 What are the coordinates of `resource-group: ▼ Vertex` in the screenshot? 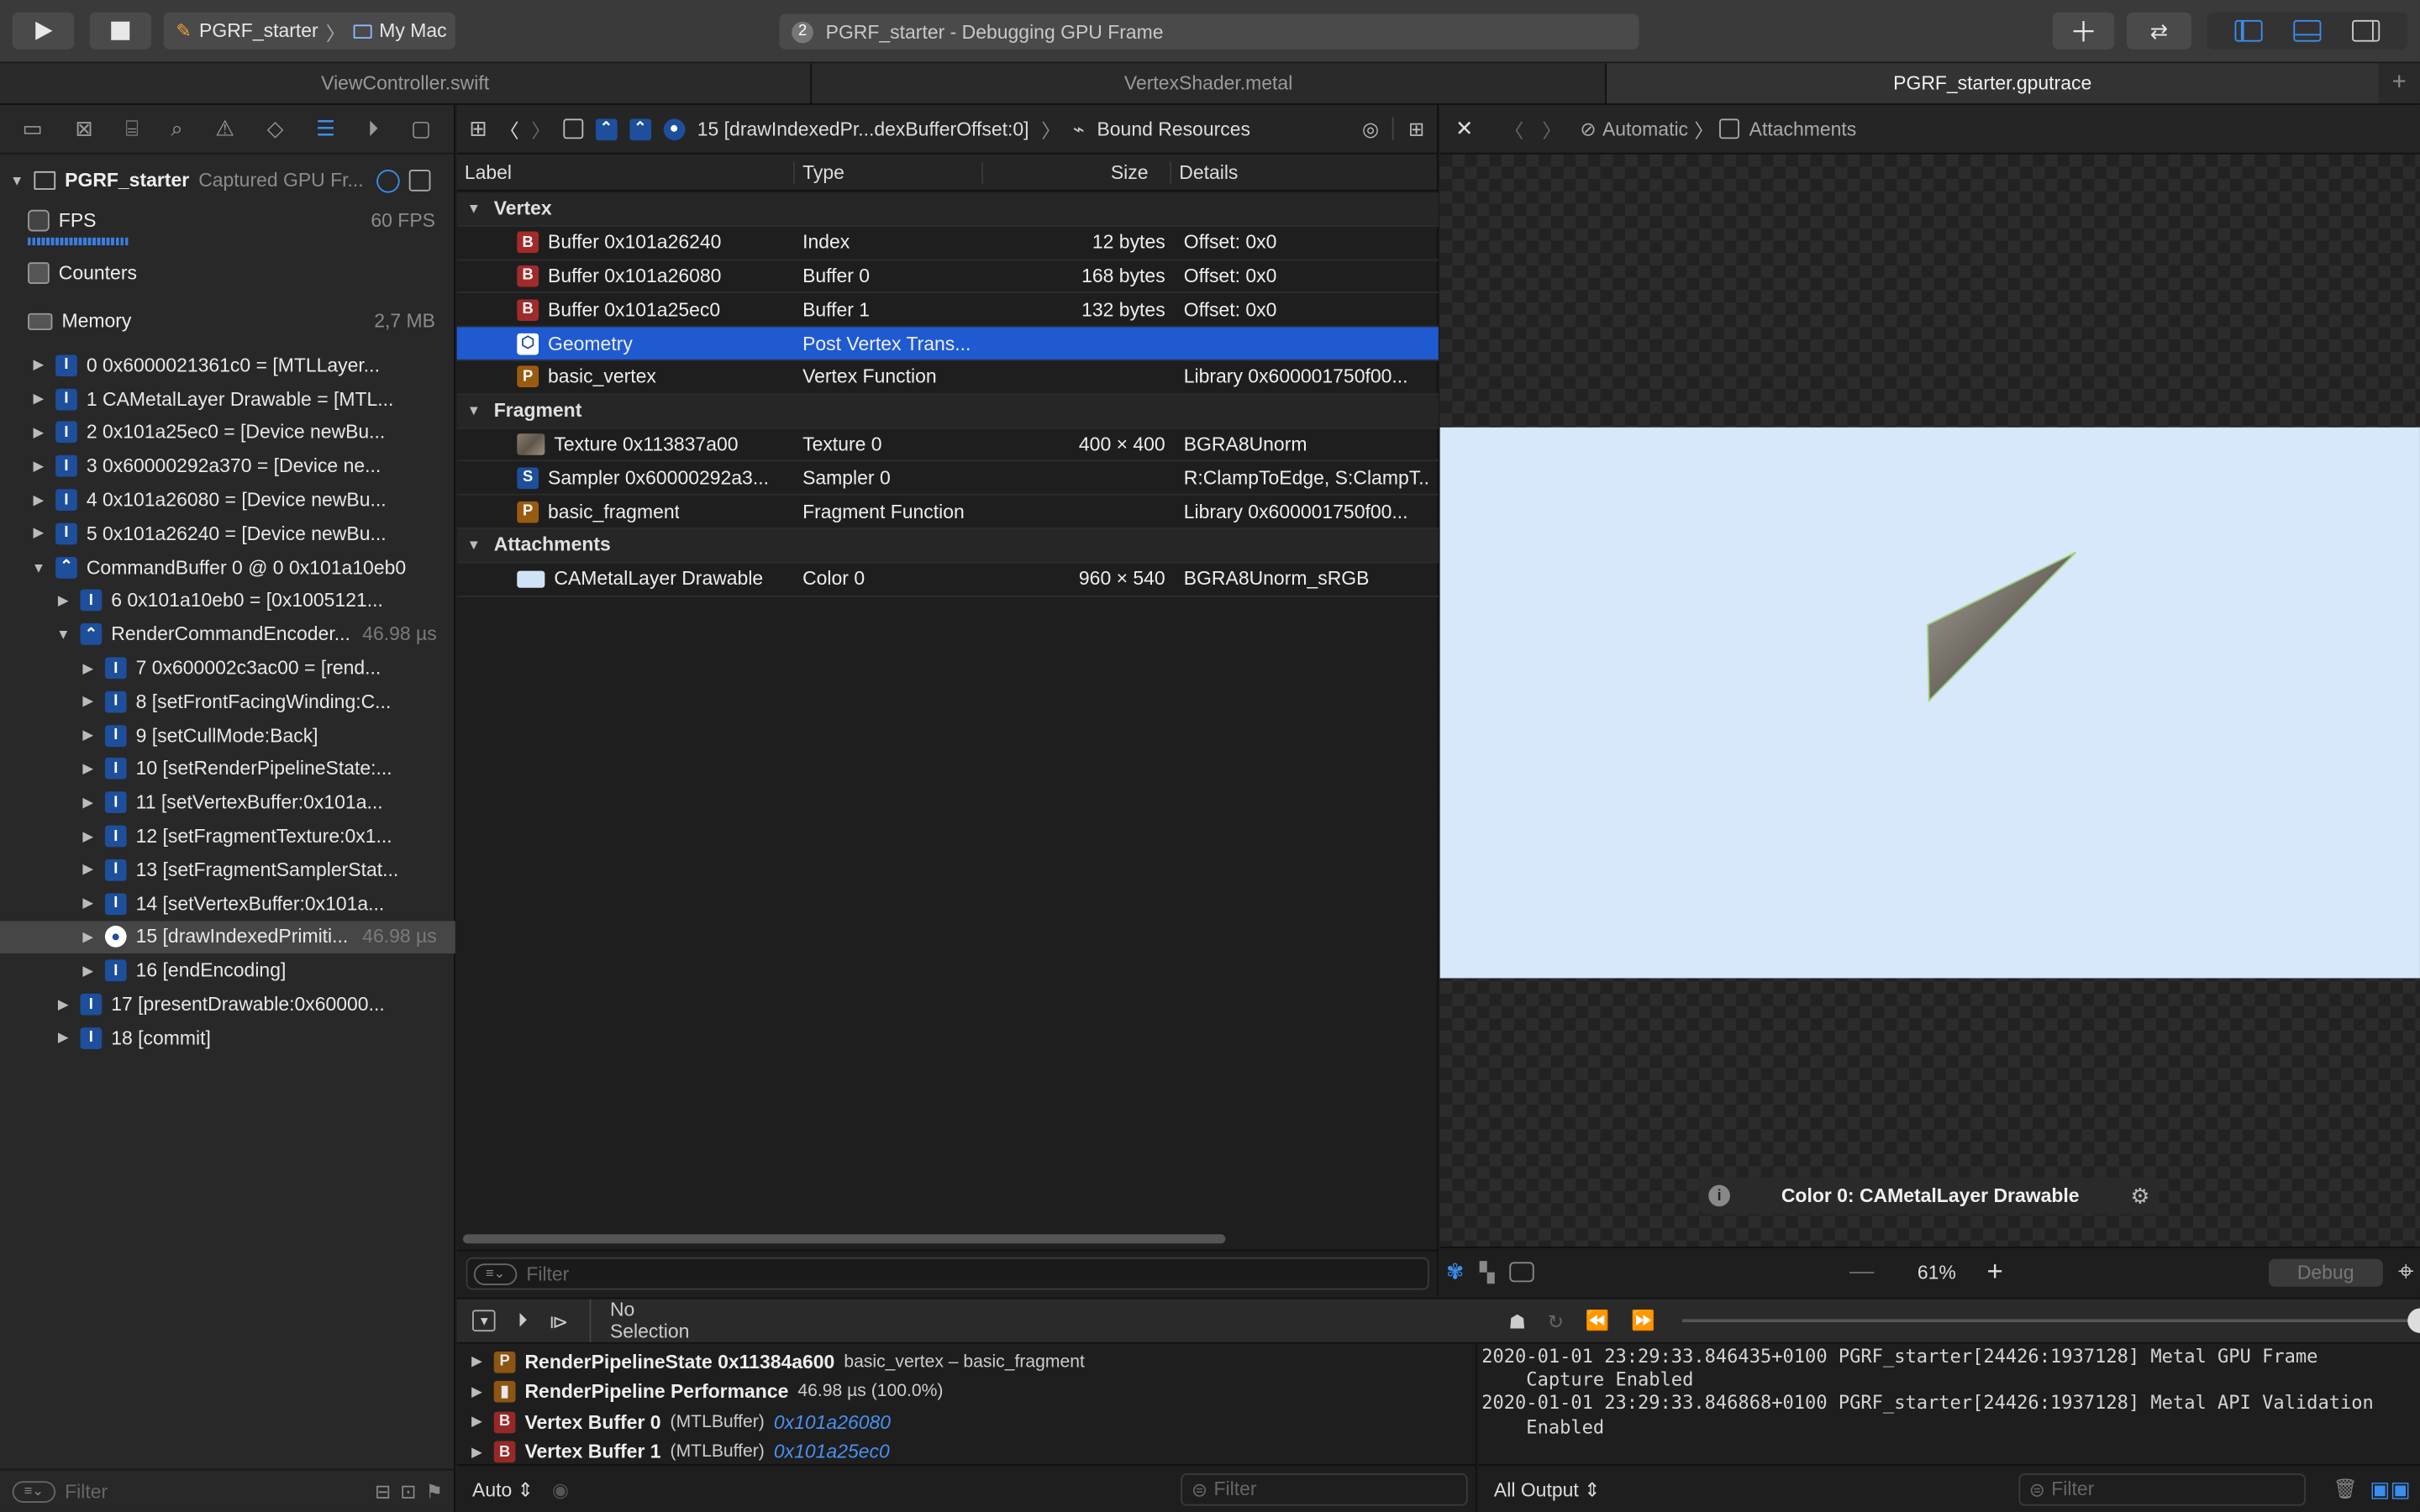 It's located at (947, 209).